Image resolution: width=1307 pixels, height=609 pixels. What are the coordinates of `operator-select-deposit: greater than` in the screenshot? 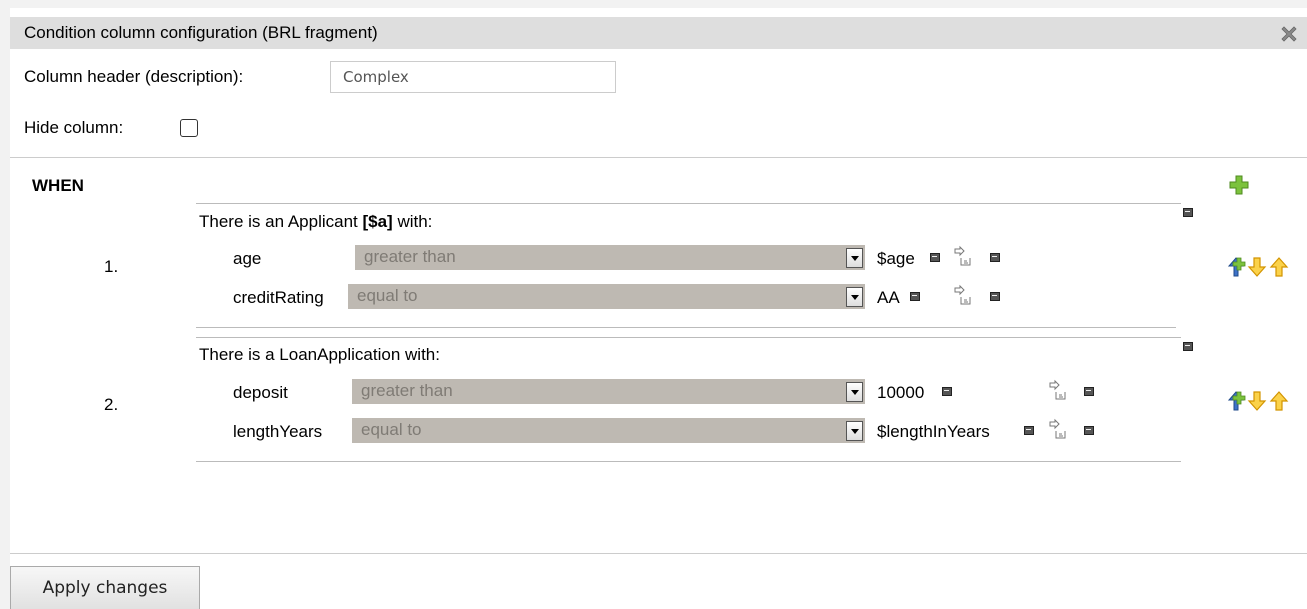 It's located at (608, 391).